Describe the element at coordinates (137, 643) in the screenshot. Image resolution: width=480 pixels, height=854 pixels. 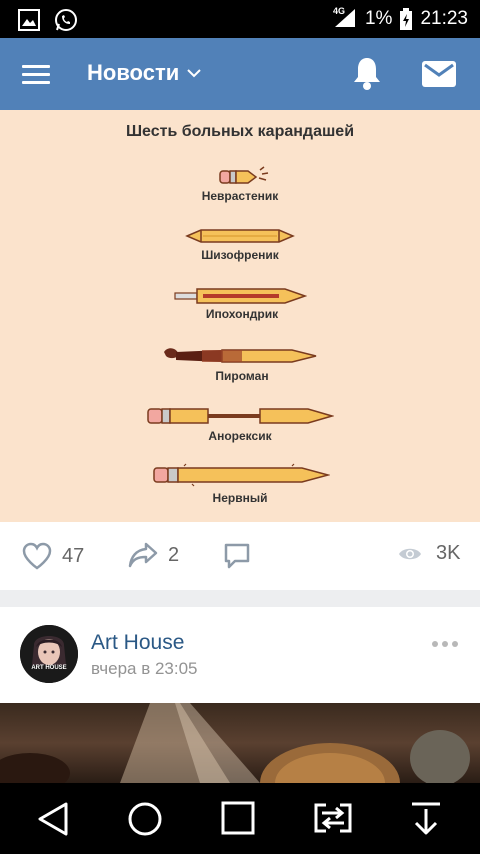
I see `author-name: Art House` at that location.